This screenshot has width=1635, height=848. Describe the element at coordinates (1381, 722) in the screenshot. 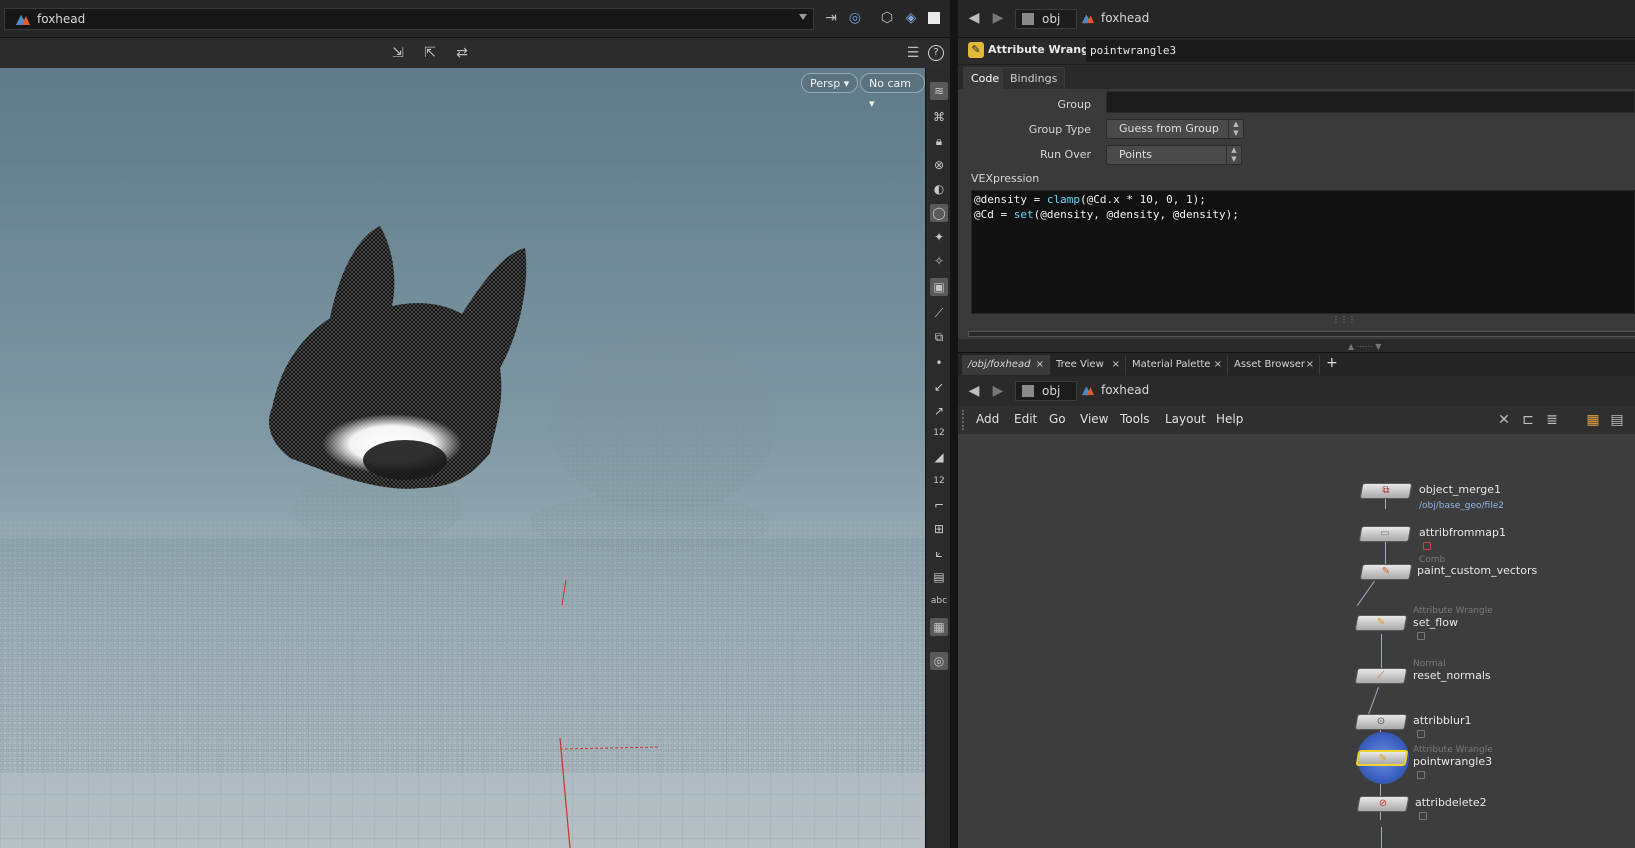

I see `node-attribblur1: ⊙` at that location.